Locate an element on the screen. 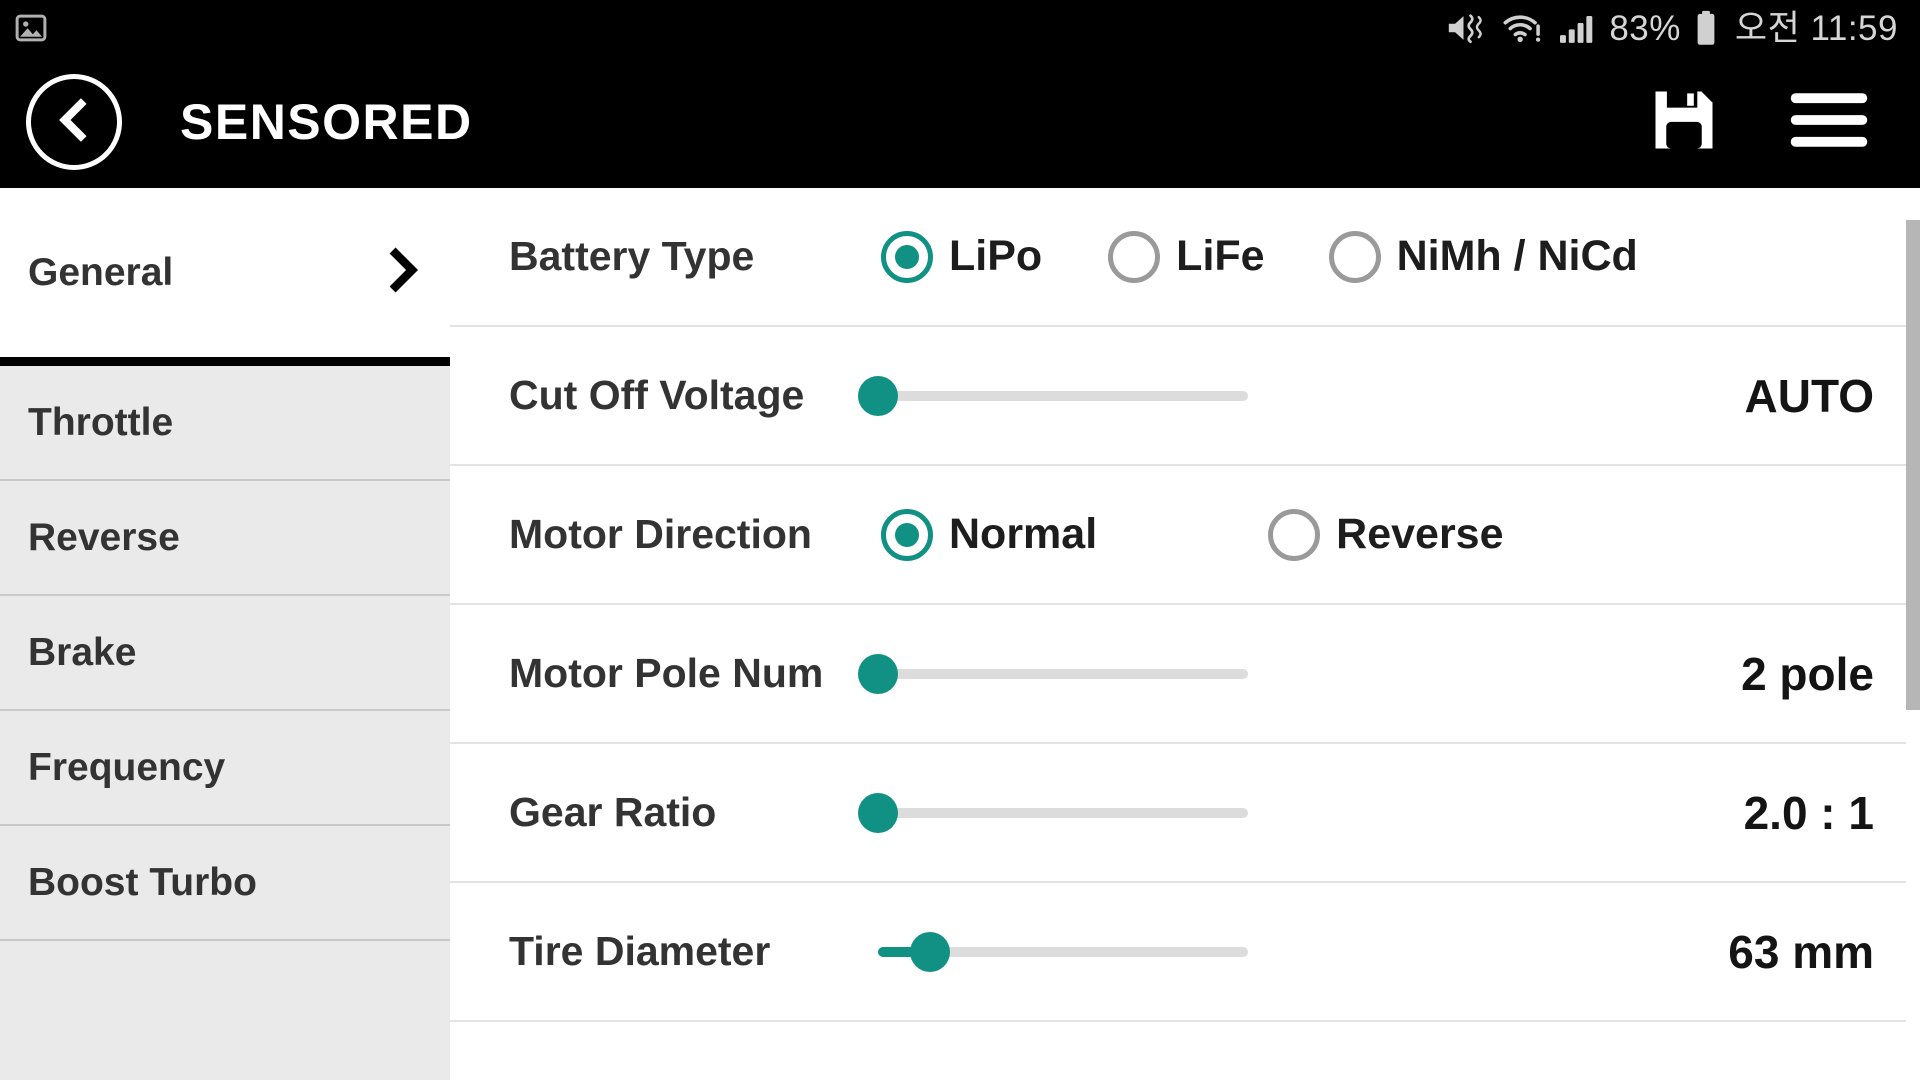 This screenshot has width=1920, height=1080. setting-row-motor-direction: Motor Direction Normal Reverse is located at coordinates (1185, 535).